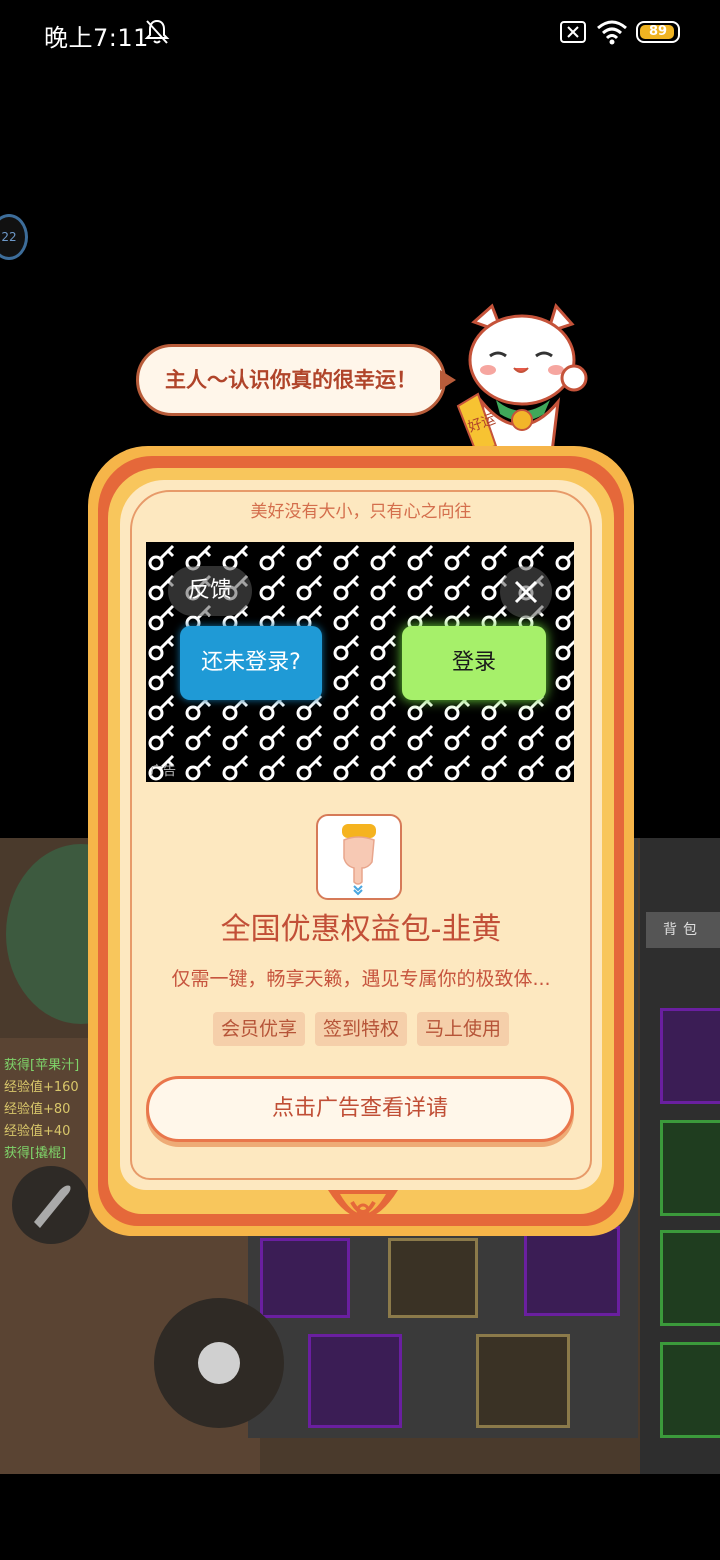 Image resolution: width=720 pixels, height=1560 pixels. I want to click on battery-level: 89, so click(658, 31).